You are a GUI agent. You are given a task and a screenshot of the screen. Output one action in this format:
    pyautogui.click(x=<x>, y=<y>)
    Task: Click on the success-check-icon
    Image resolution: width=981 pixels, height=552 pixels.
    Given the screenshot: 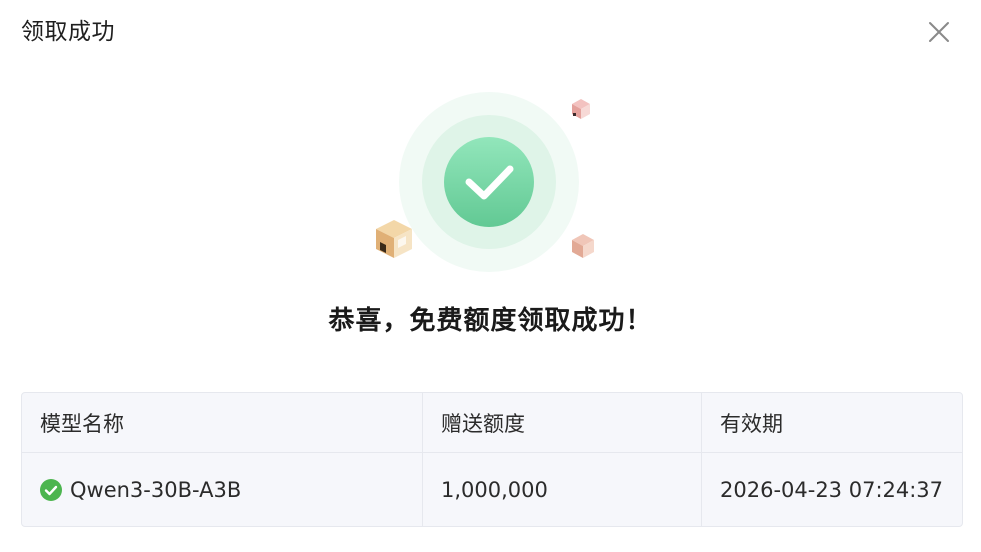 What is the action you would take?
    pyautogui.click(x=489, y=182)
    